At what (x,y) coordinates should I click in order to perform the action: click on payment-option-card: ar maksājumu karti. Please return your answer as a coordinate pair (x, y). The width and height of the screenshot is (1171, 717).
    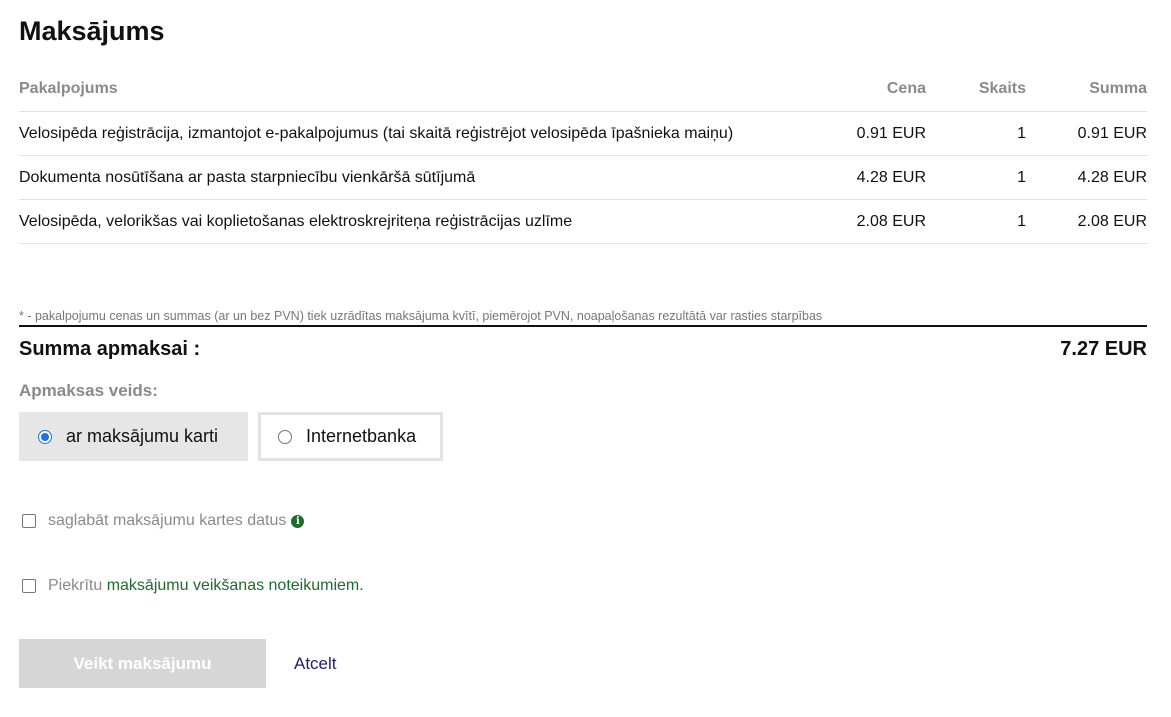
    Looking at the image, I should click on (133, 436).